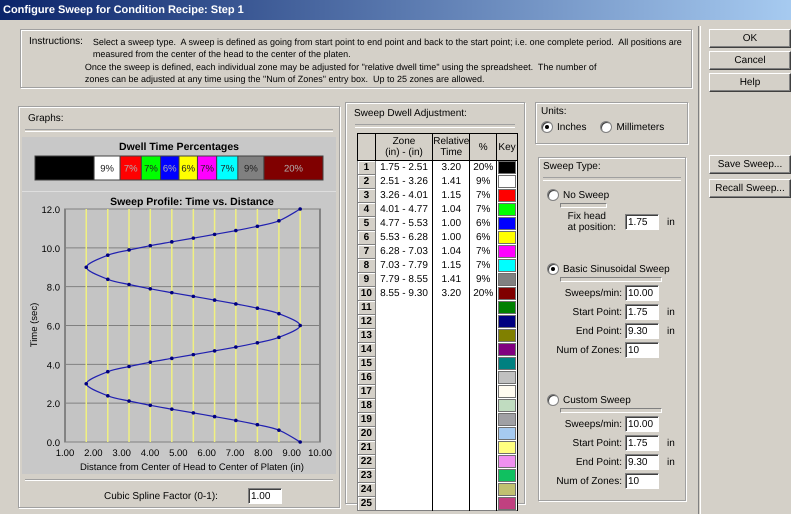 This screenshot has height=514, width=791. Describe the element at coordinates (616, 269) in the screenshot. I see `radio-label: Basic Sinusoidal Sweep` at that location.